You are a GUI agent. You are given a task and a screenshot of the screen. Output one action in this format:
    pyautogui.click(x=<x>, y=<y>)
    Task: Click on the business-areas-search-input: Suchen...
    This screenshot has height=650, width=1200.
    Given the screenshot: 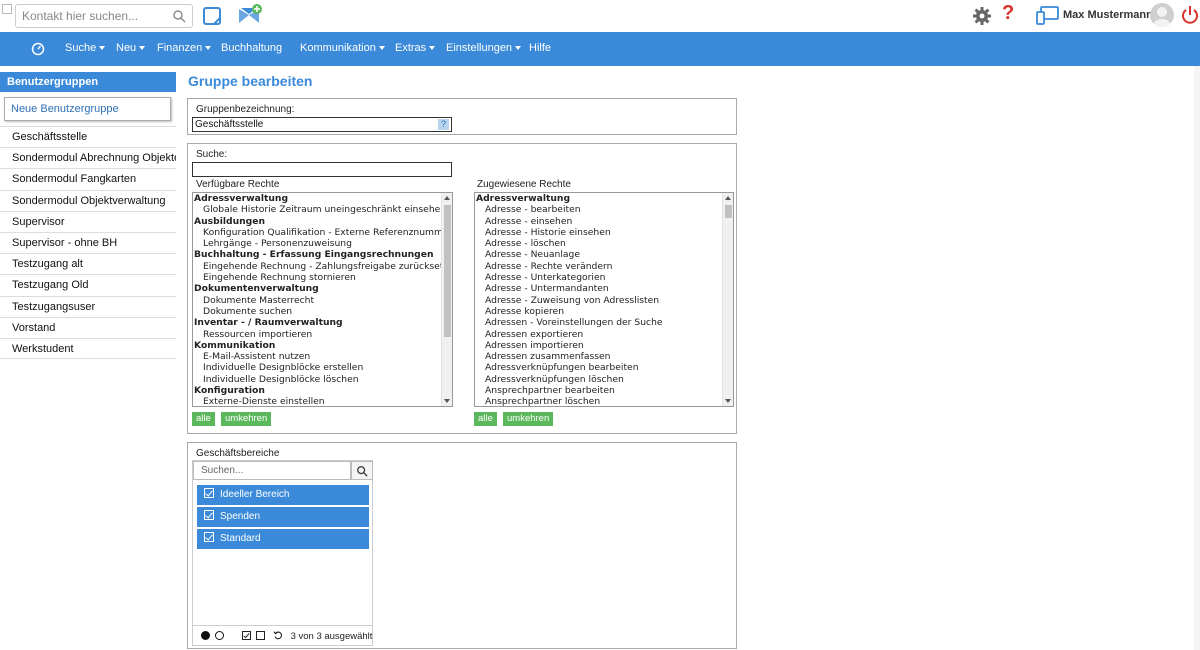 What is the action you would take?
    pyautogui.click(x=272, y=470)
    